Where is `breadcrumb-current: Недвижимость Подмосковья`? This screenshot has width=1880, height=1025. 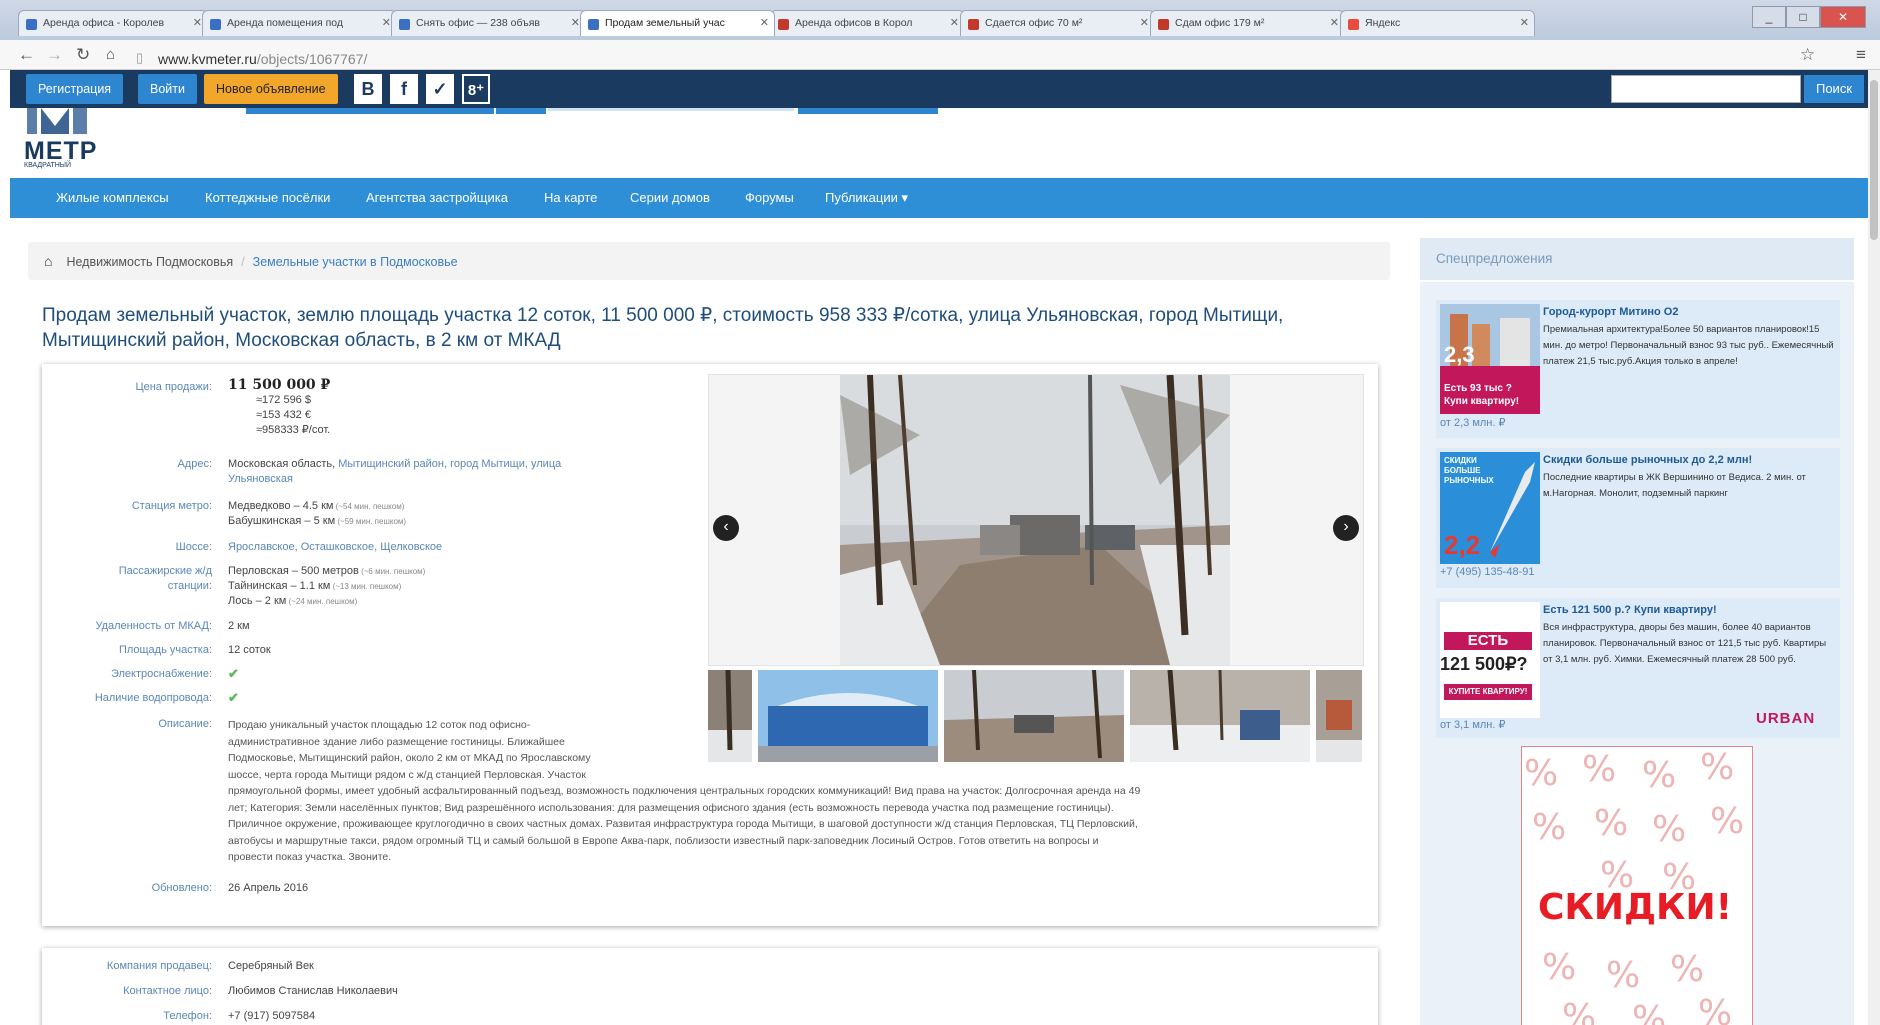
breadcrumb-current: Недвижимость Подмосковья is located at coordinates (149, 262).